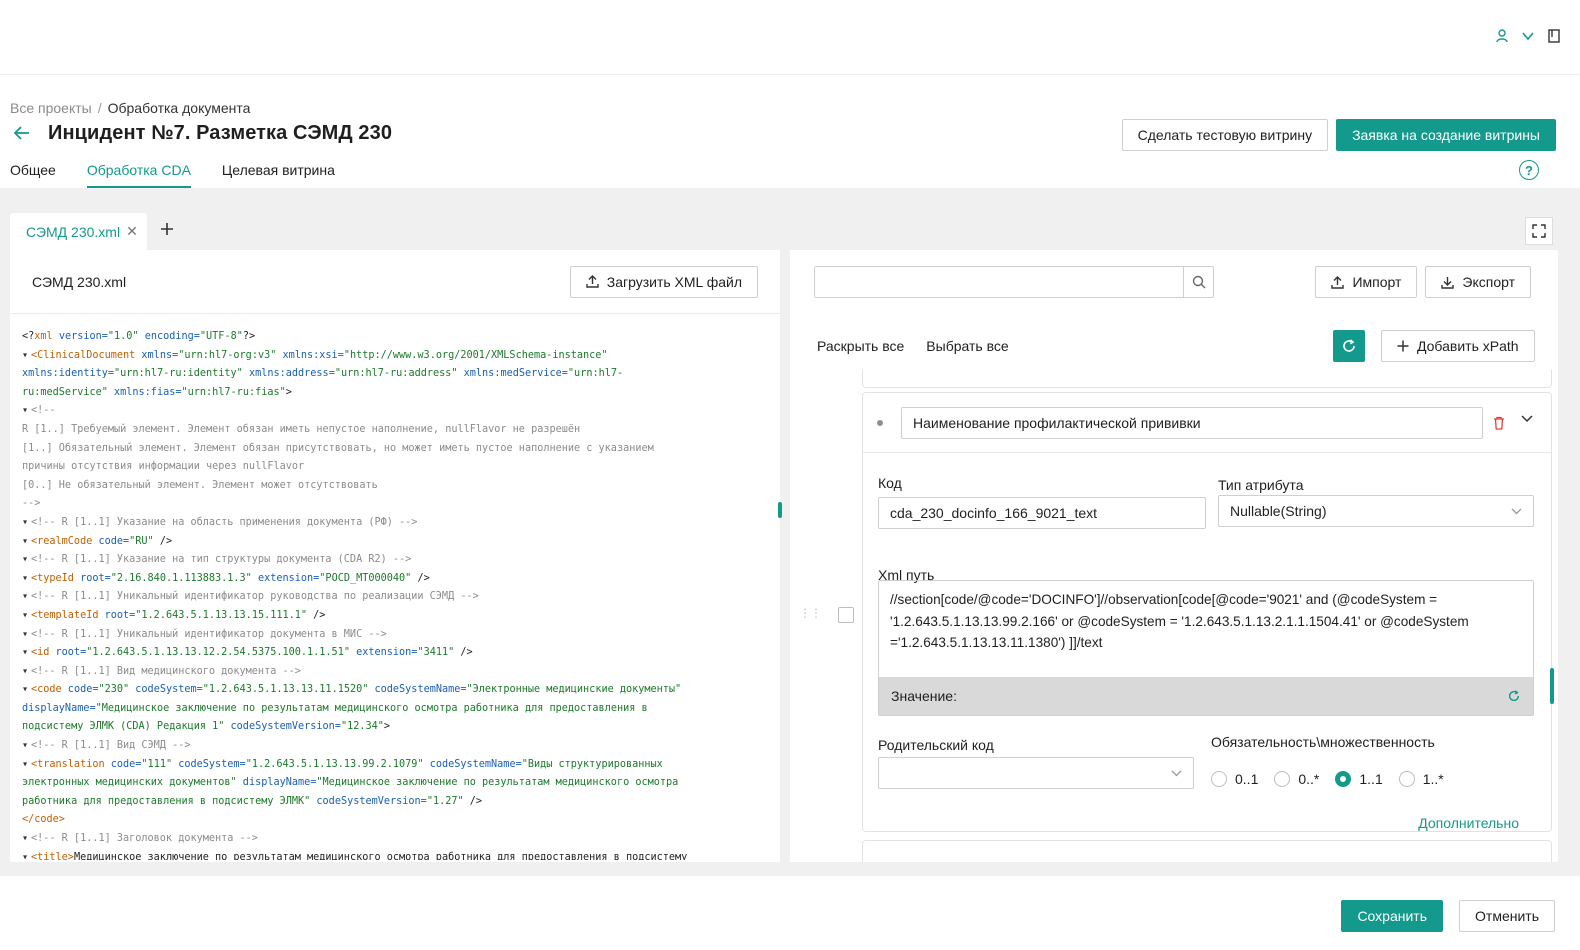 The image size is (1580, 950). What do you see at coordinates (445, 801) in the screenshot?
I see `xml-token: "1.27"` at bounding box center [445, 801].